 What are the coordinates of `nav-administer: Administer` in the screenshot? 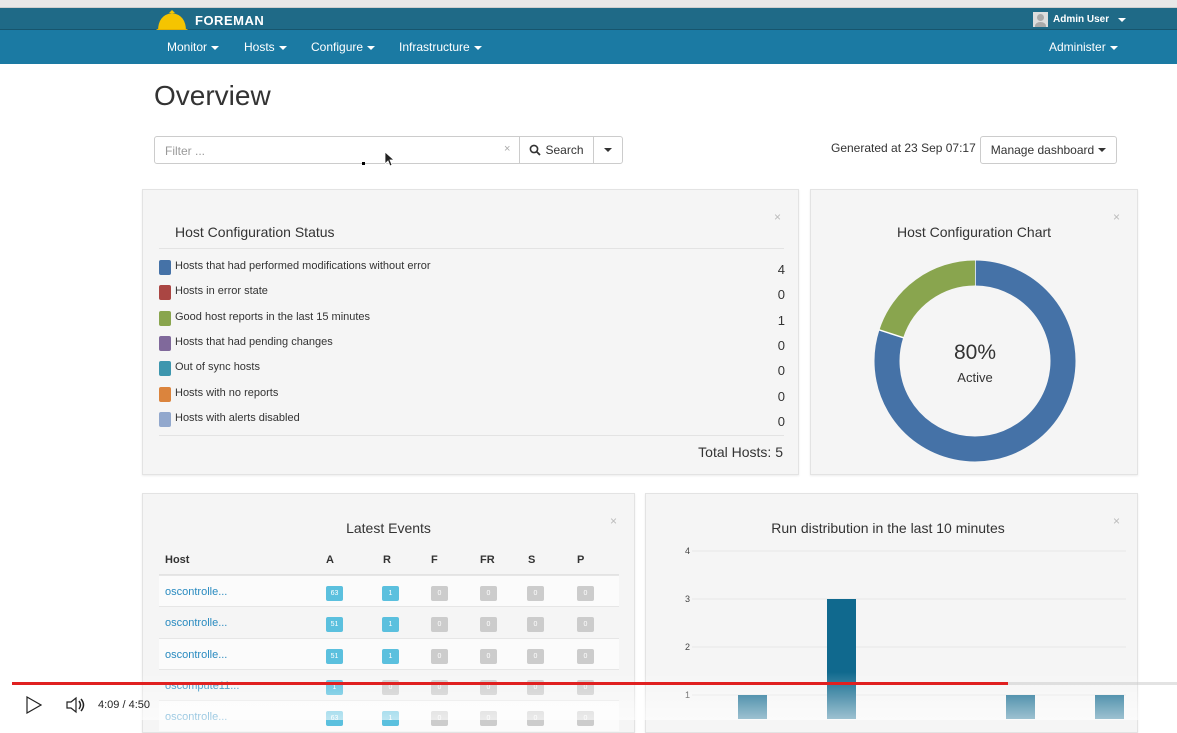 It's located at (1083, 47).